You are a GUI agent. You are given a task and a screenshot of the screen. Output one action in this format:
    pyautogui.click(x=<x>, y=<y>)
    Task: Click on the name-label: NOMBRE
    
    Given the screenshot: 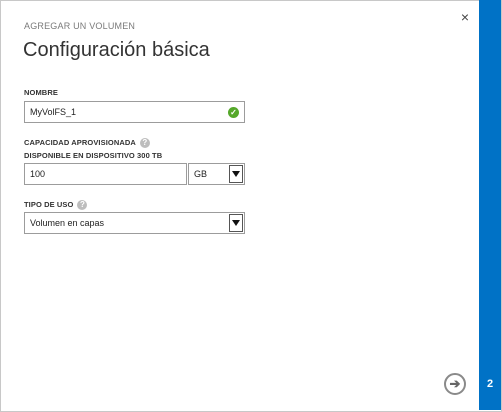 What is the action you would take?
    pyautogui.click(x=41, y=92)
    